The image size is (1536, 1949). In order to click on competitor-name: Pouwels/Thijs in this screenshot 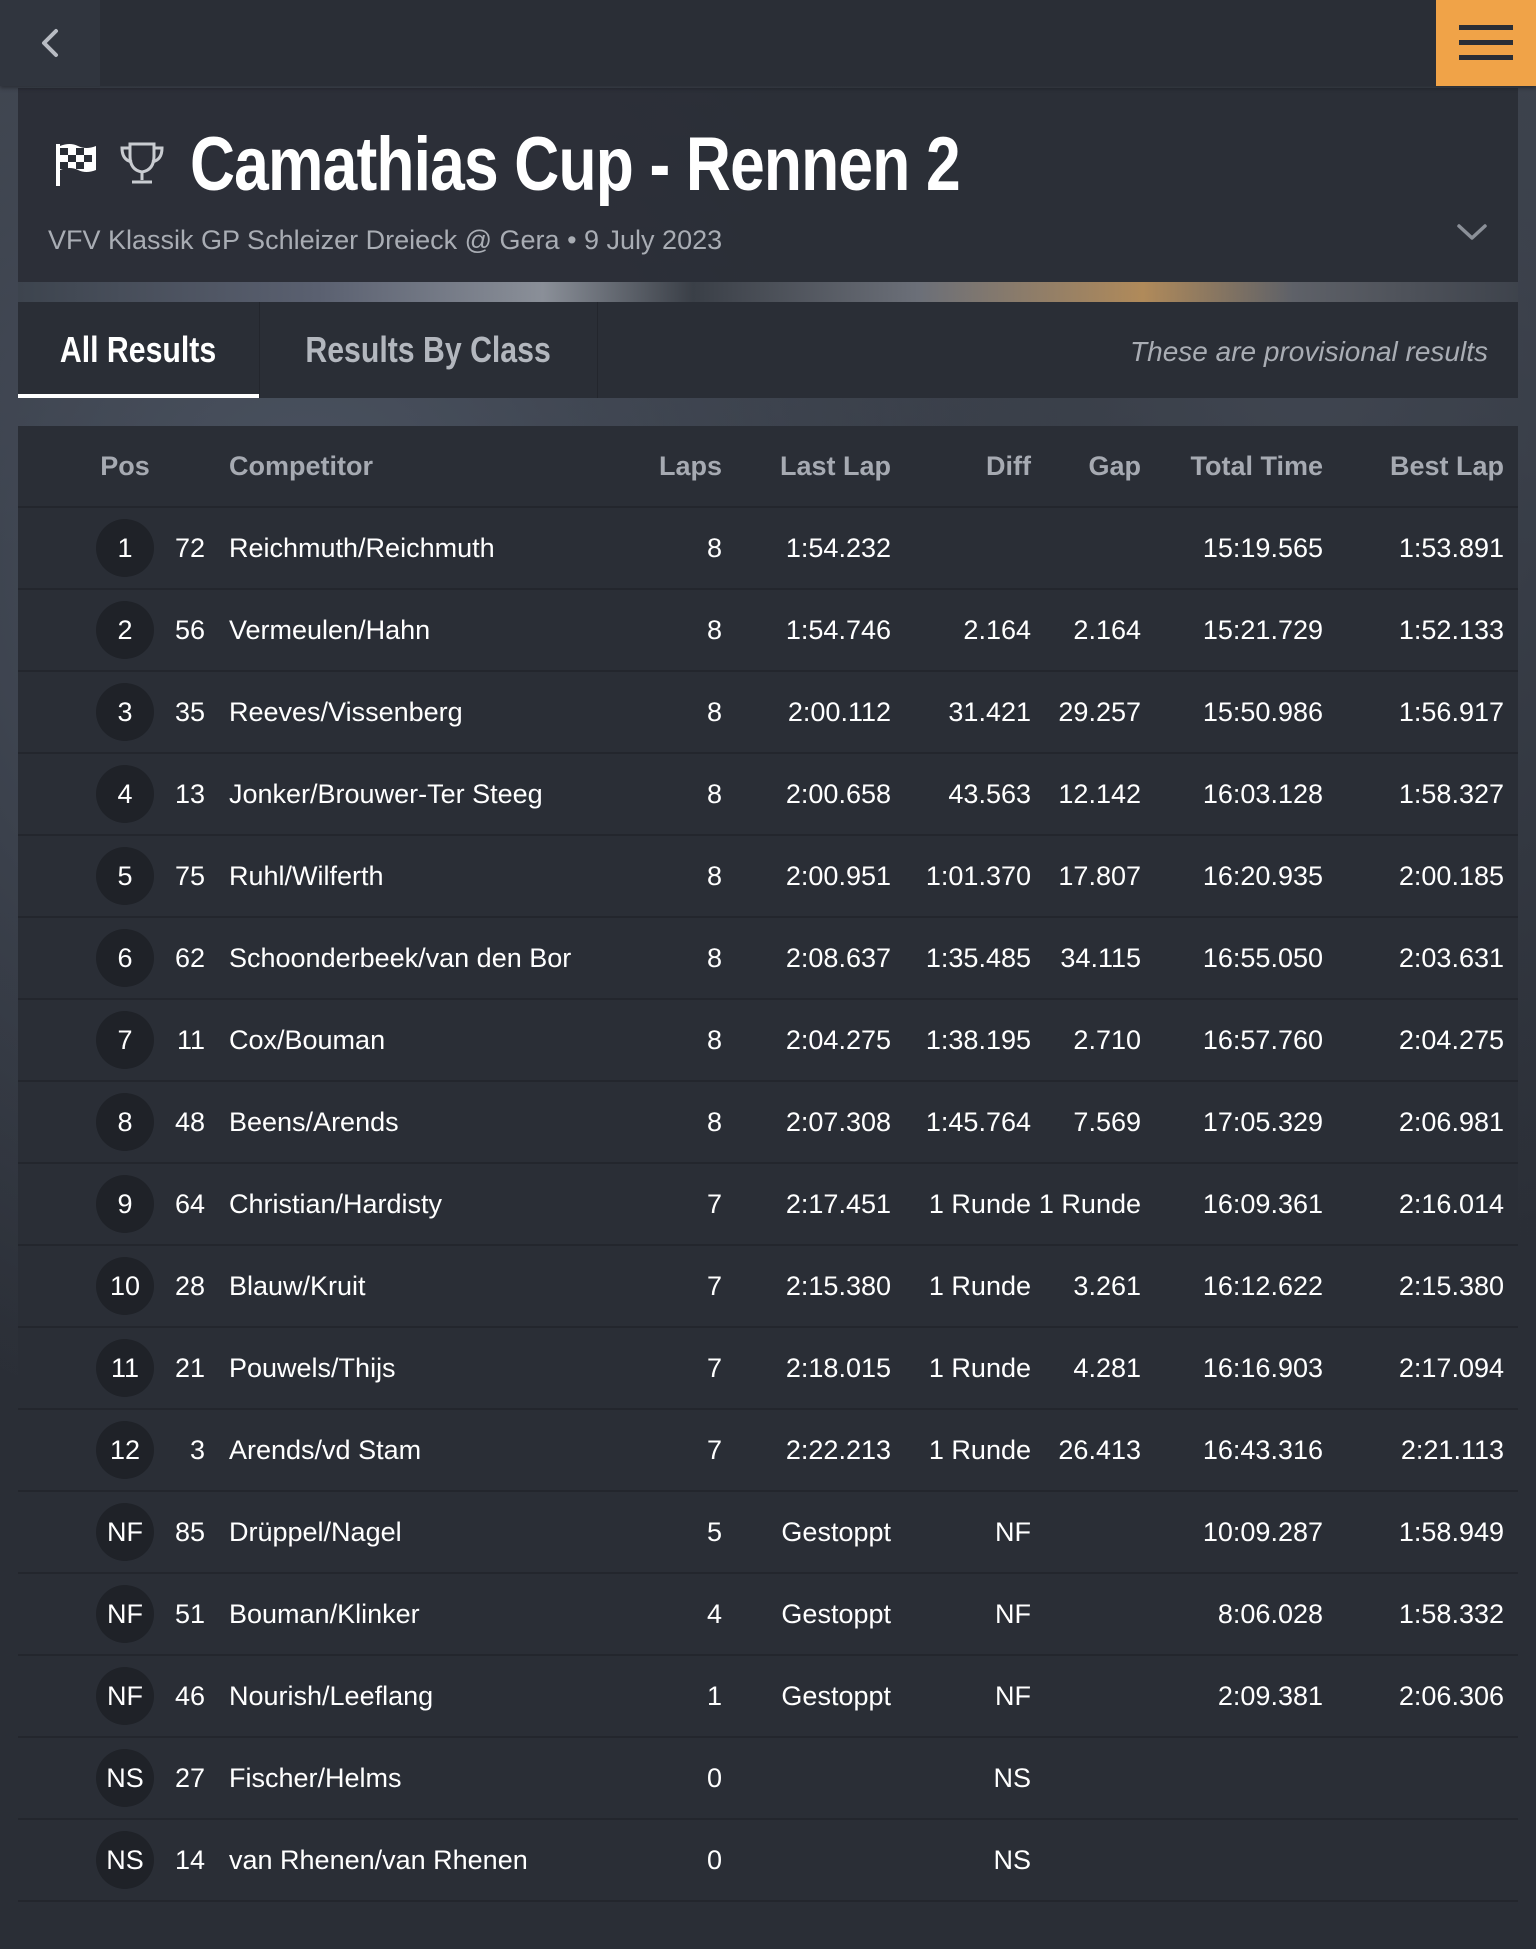, I will do `click(419, 1368)`.